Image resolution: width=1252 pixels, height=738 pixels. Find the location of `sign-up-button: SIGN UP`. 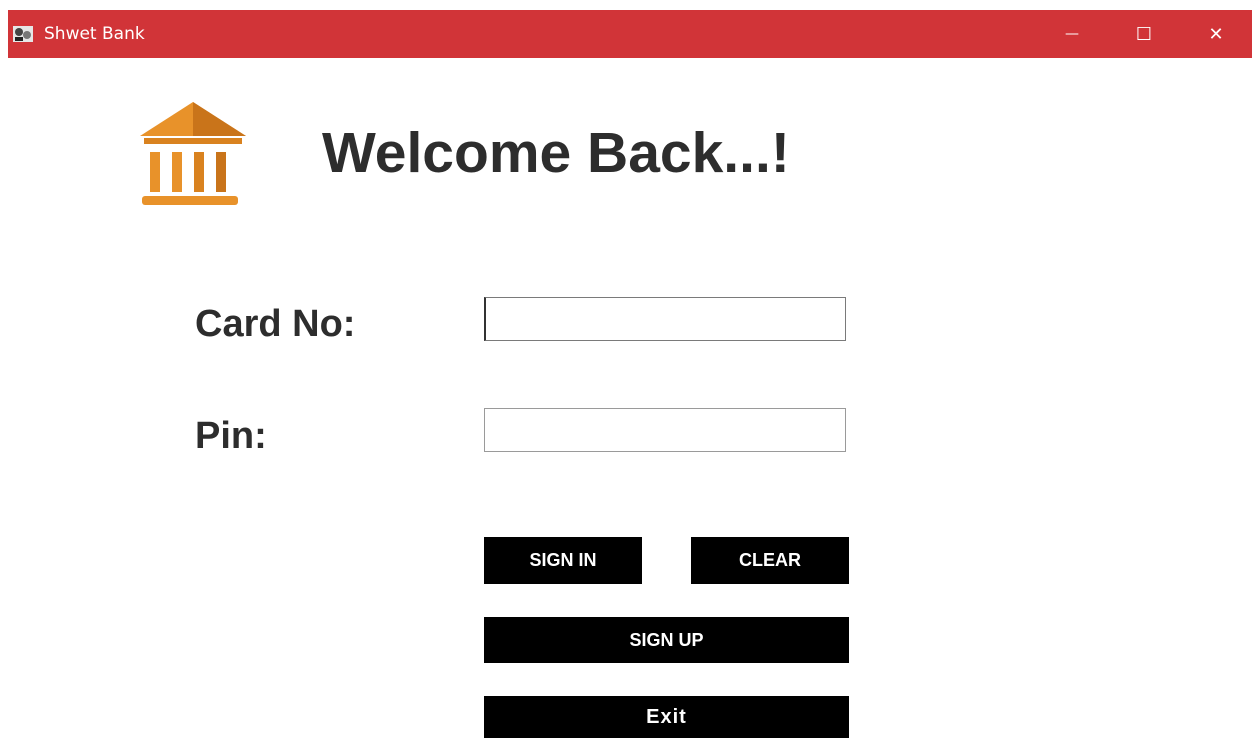

sign-up-button: SIGN UP is located at coordinates (666, 640).